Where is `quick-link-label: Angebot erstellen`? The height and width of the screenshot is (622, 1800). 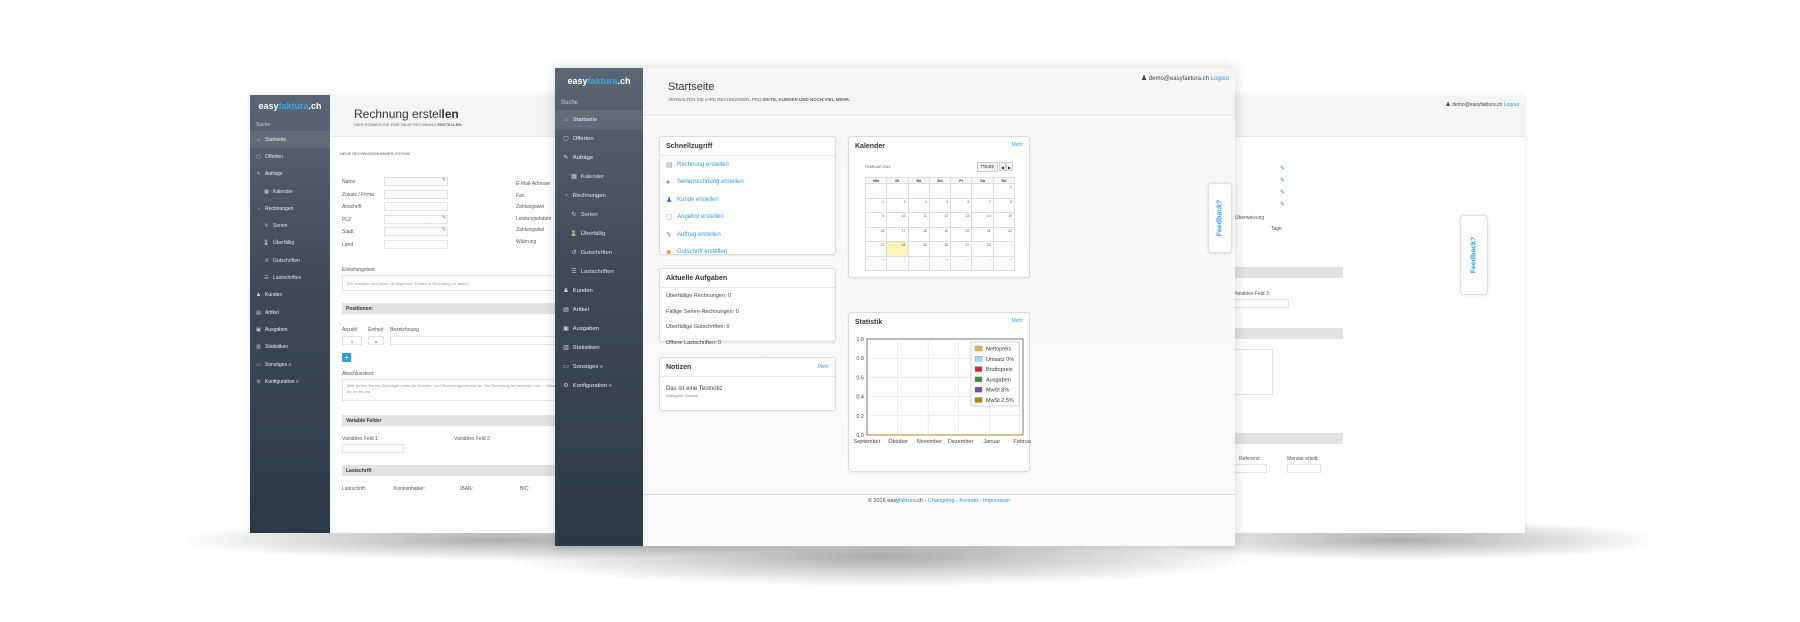
quick-link-label: Angebot erstellen is located at coordinates (700, 217).